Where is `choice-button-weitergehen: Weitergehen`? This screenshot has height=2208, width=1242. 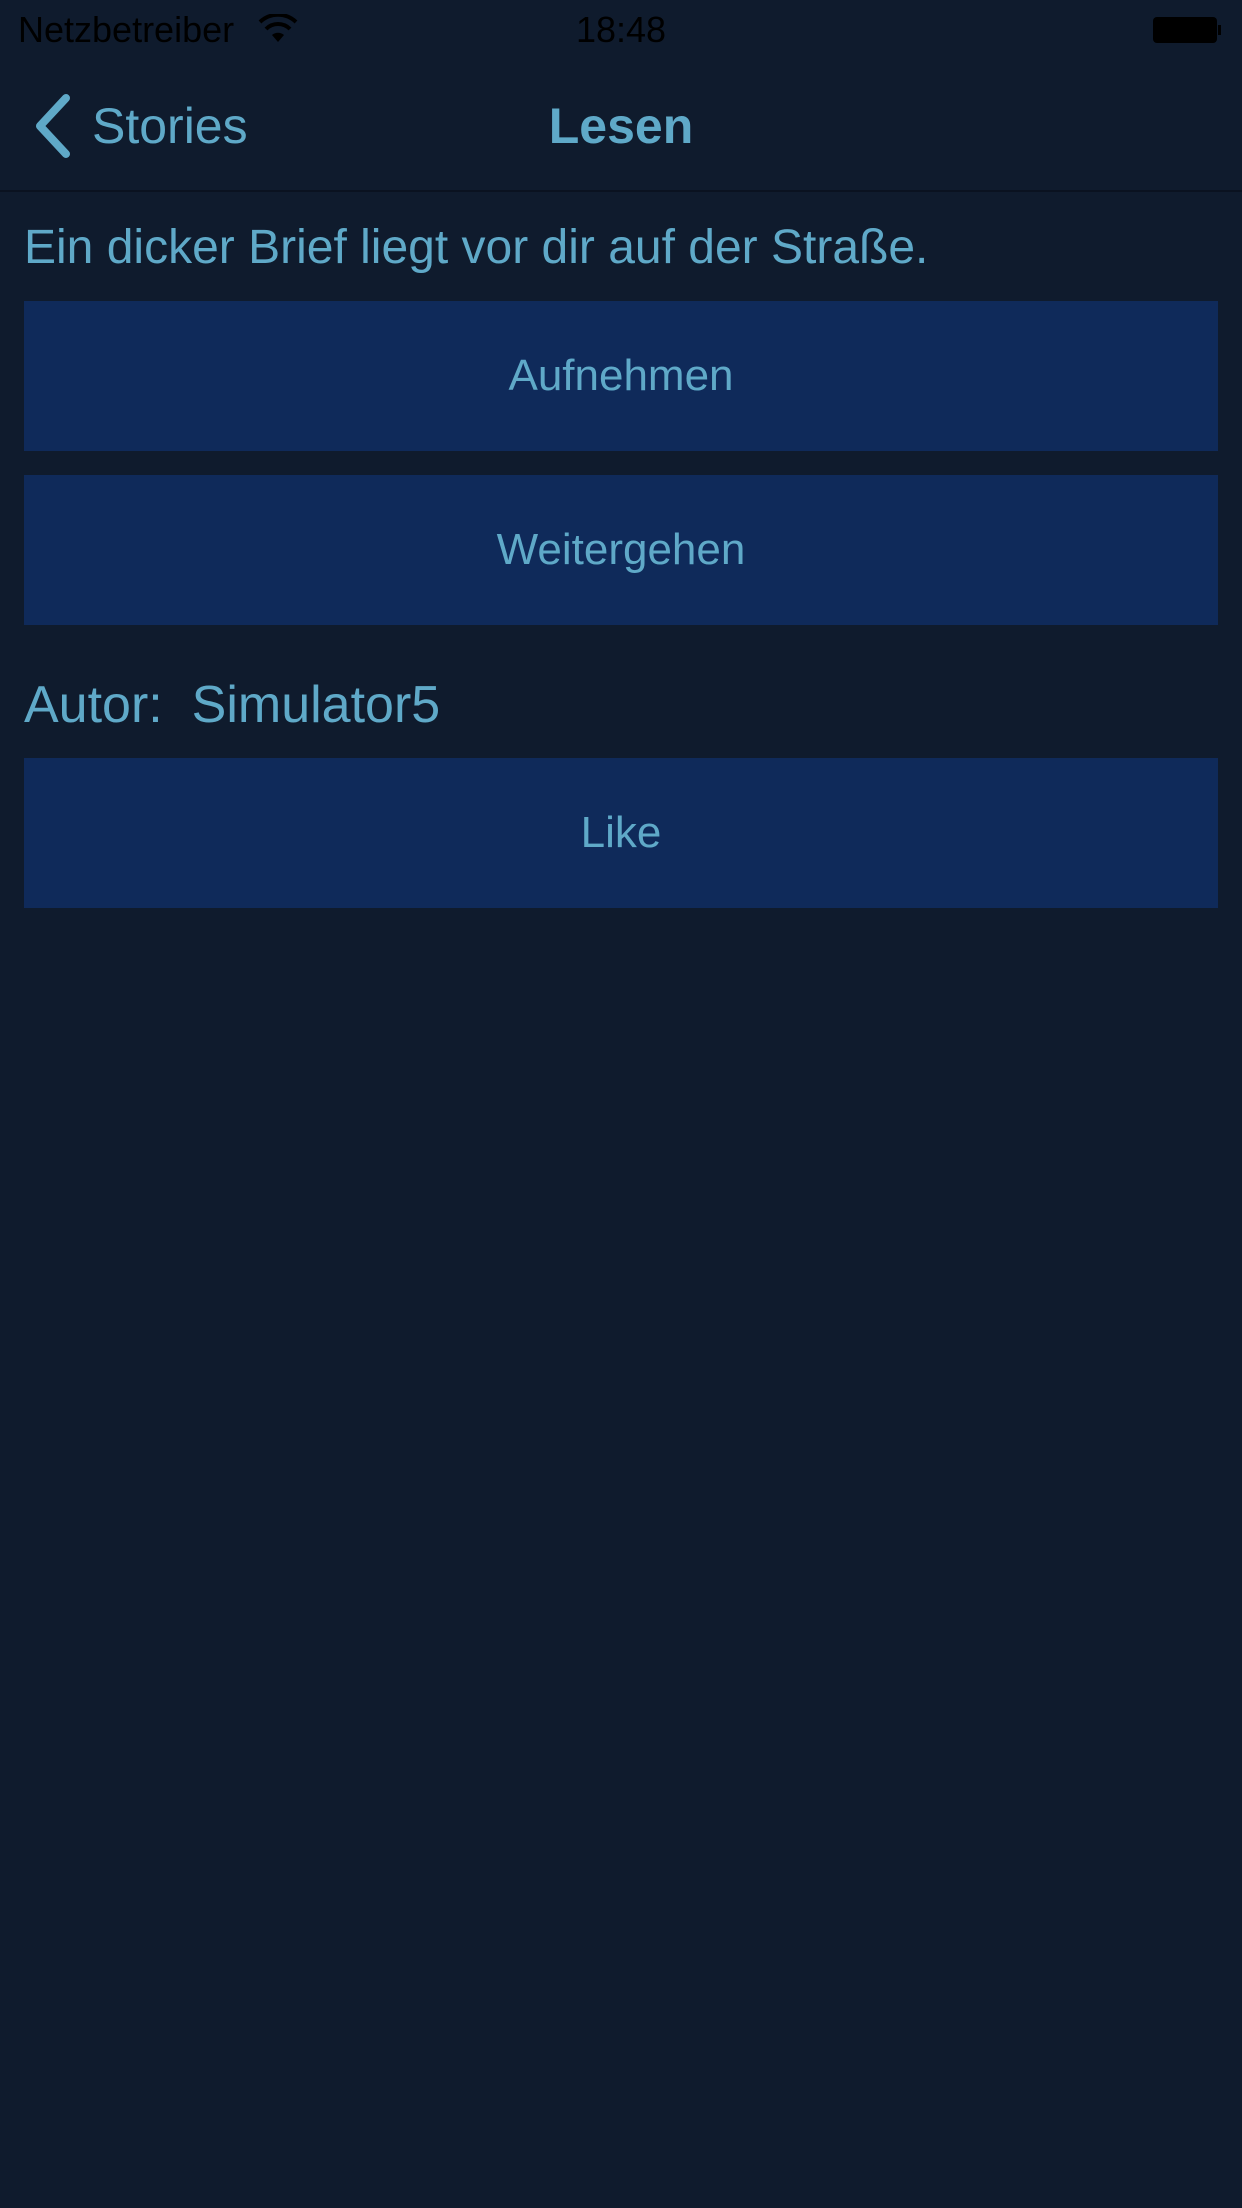
choice-button-weitergehen: Weitergehen is located at coordinates (621, 550).